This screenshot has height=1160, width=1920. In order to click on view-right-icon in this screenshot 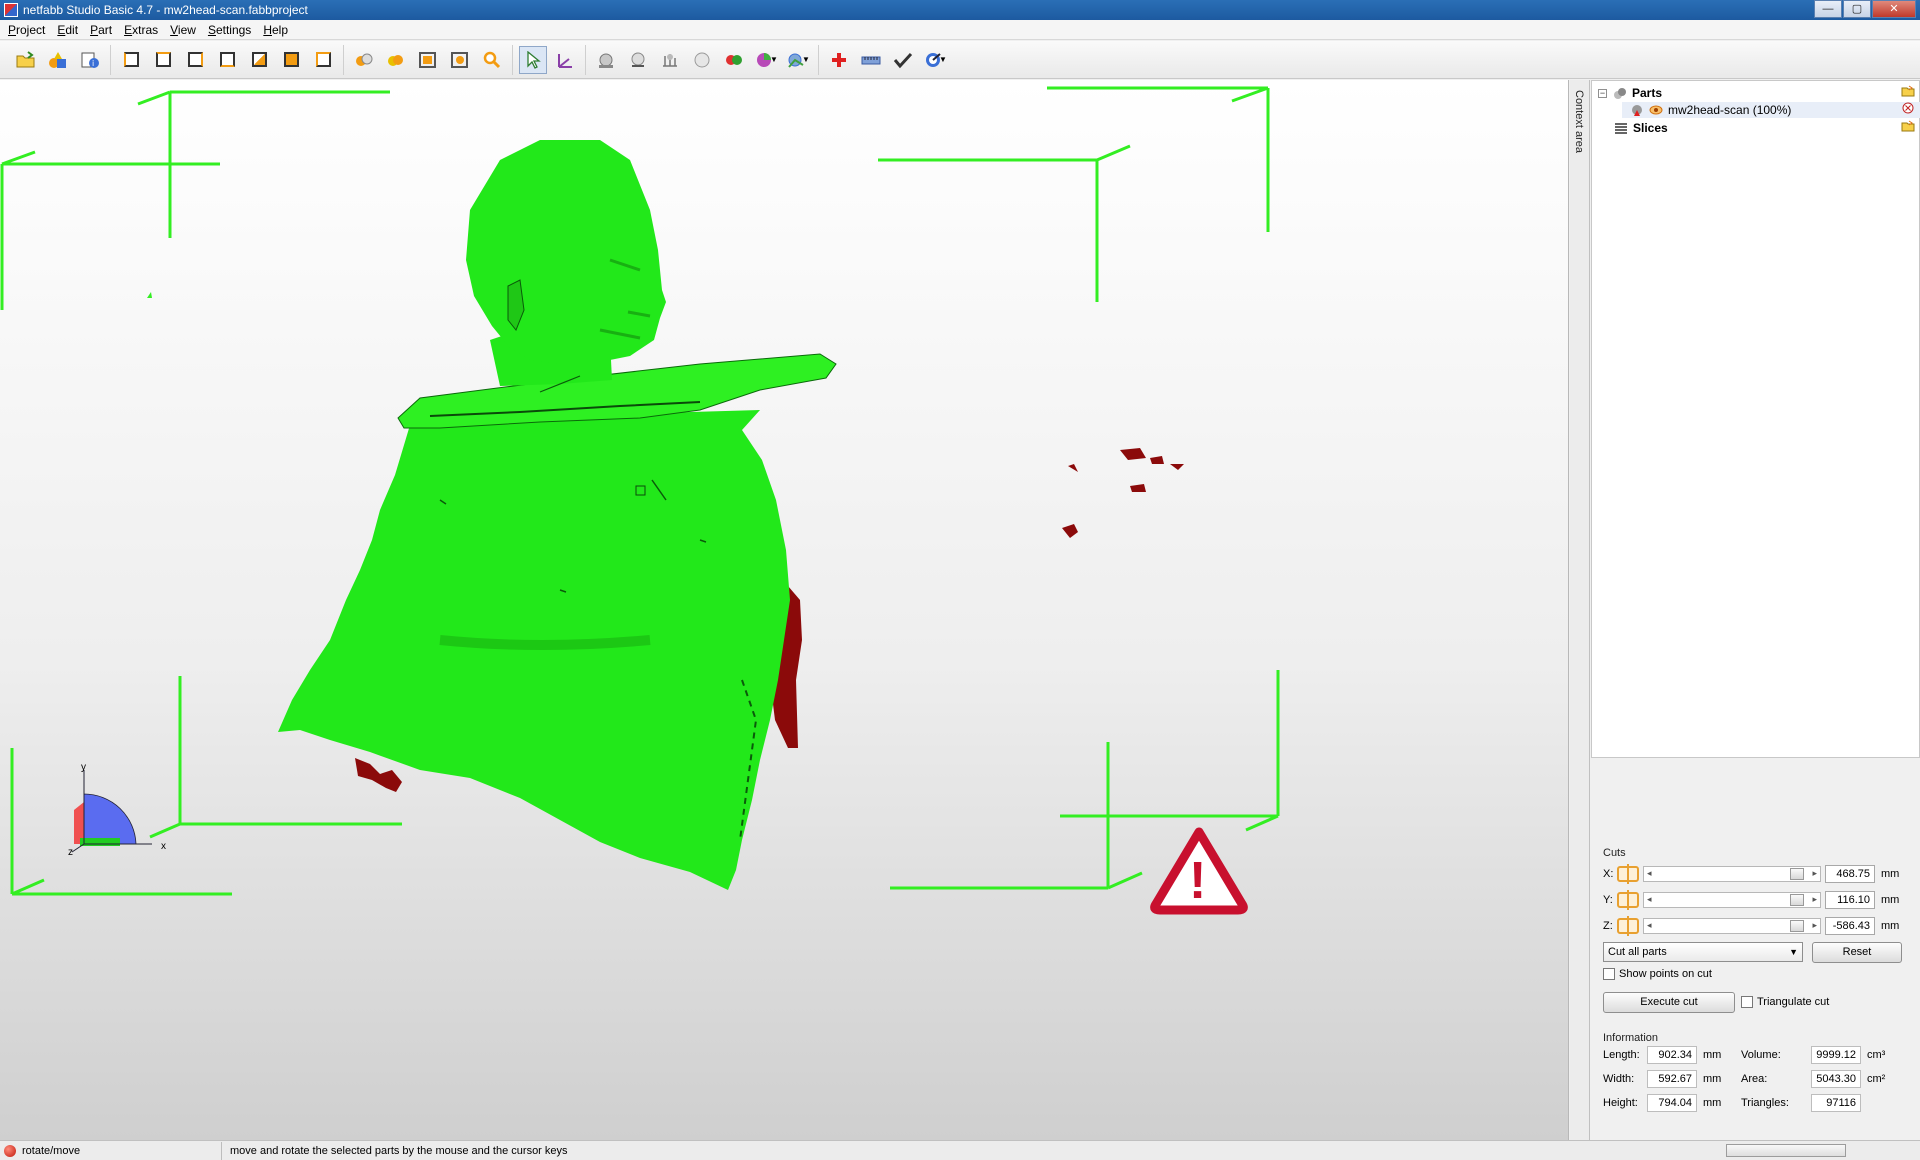, I will do `click(227, 60)`.